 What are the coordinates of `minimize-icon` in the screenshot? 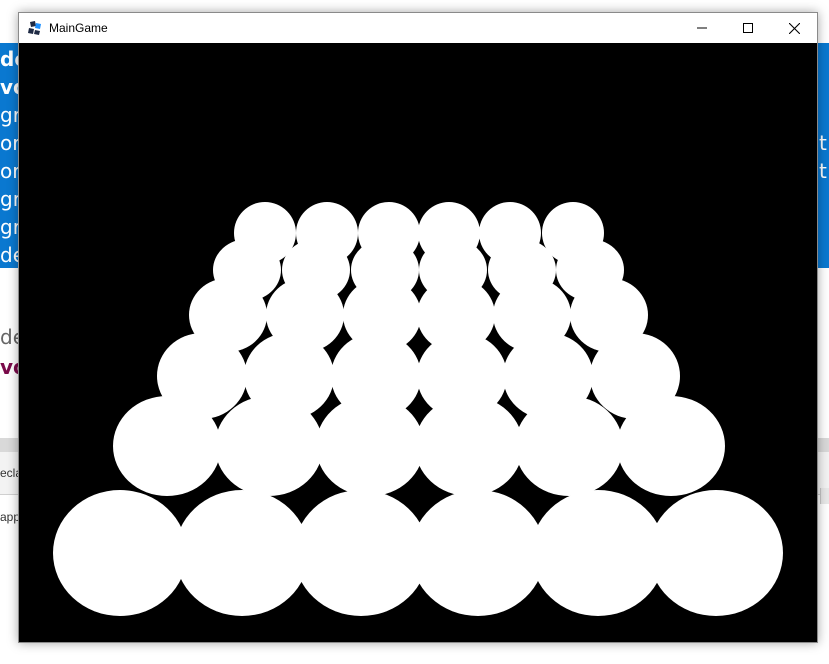 It's located at (702, 28).